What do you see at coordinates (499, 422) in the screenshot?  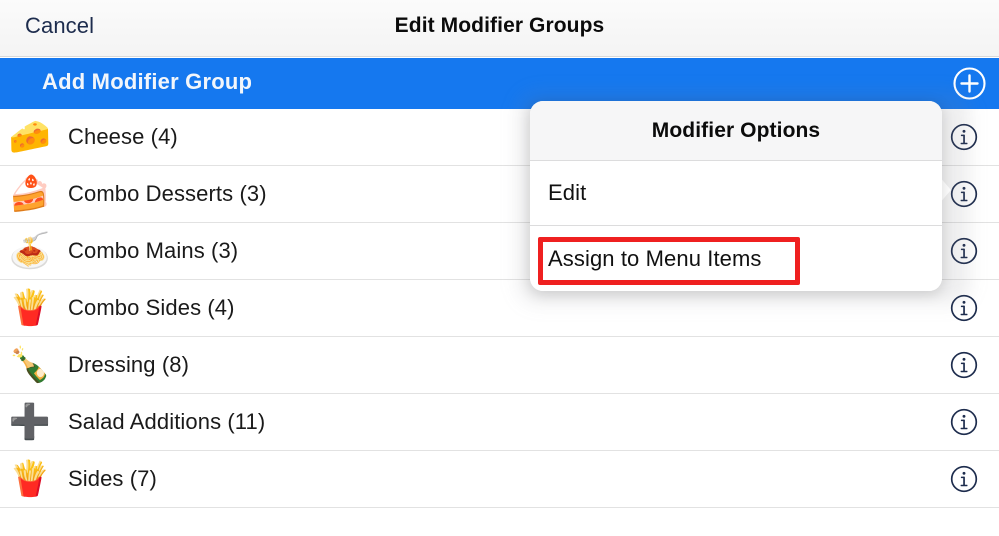 I see `table-row: ➕ Salad Additions (11)` at bounding box center [499, 422].